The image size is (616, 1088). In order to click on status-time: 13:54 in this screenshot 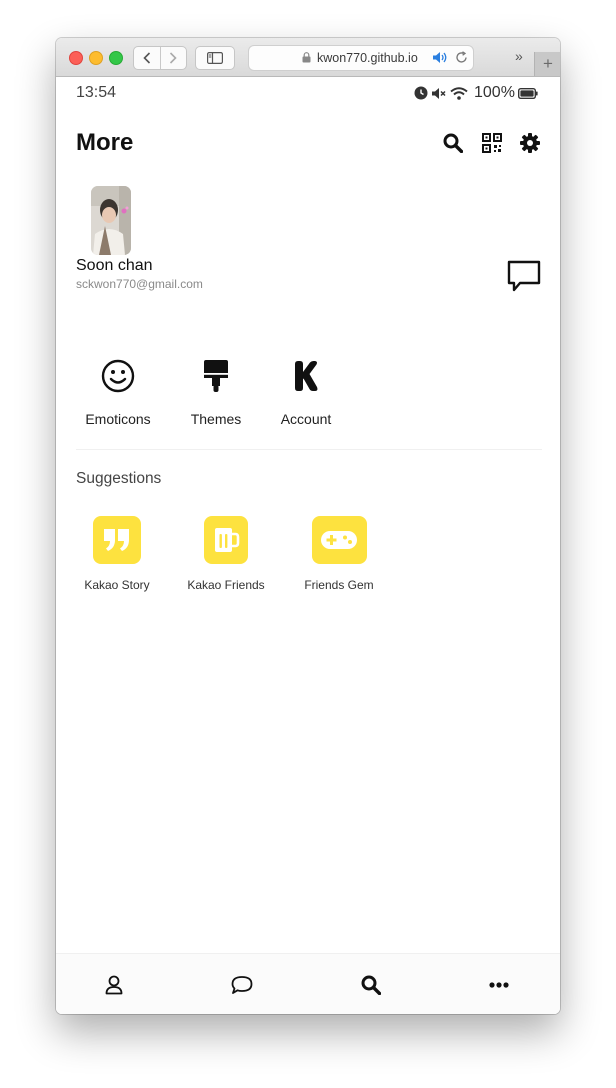, I will do `click(96, 92)`.